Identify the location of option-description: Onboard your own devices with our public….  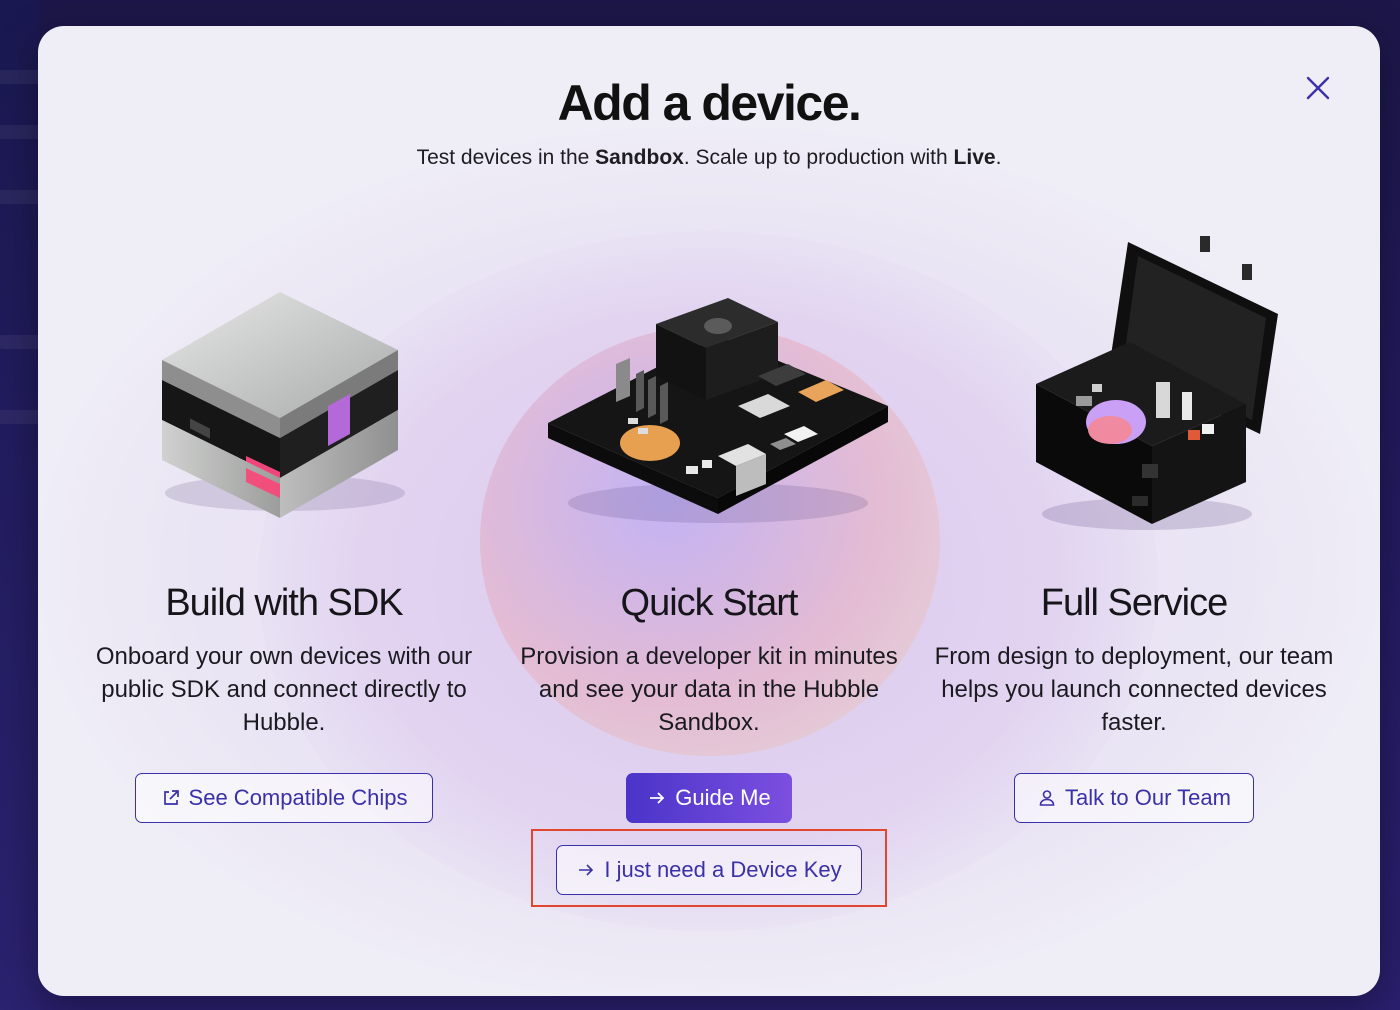
(284, 689).